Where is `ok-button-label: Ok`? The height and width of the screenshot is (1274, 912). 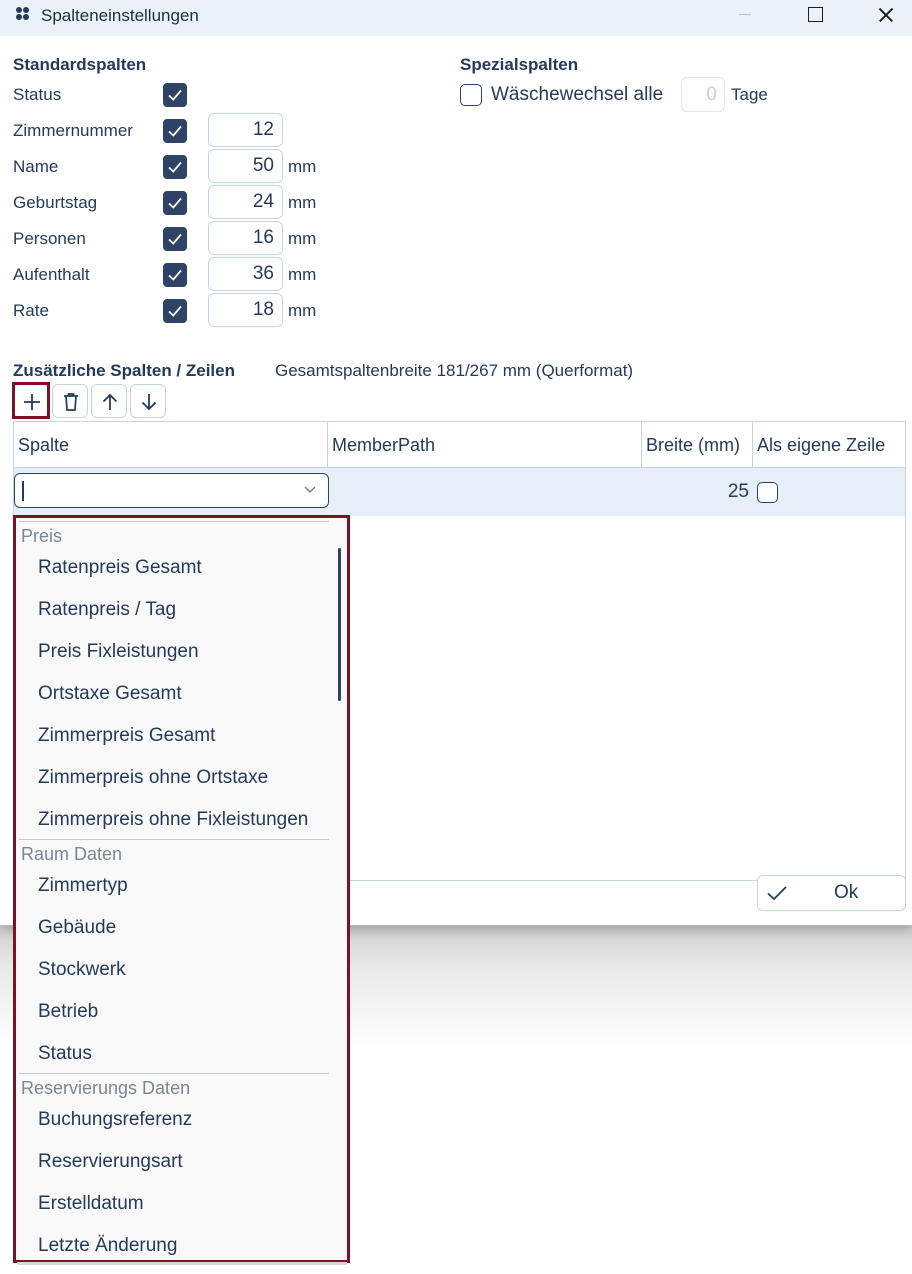
ok-button-label: Ok is located at coordinates (846, 892).